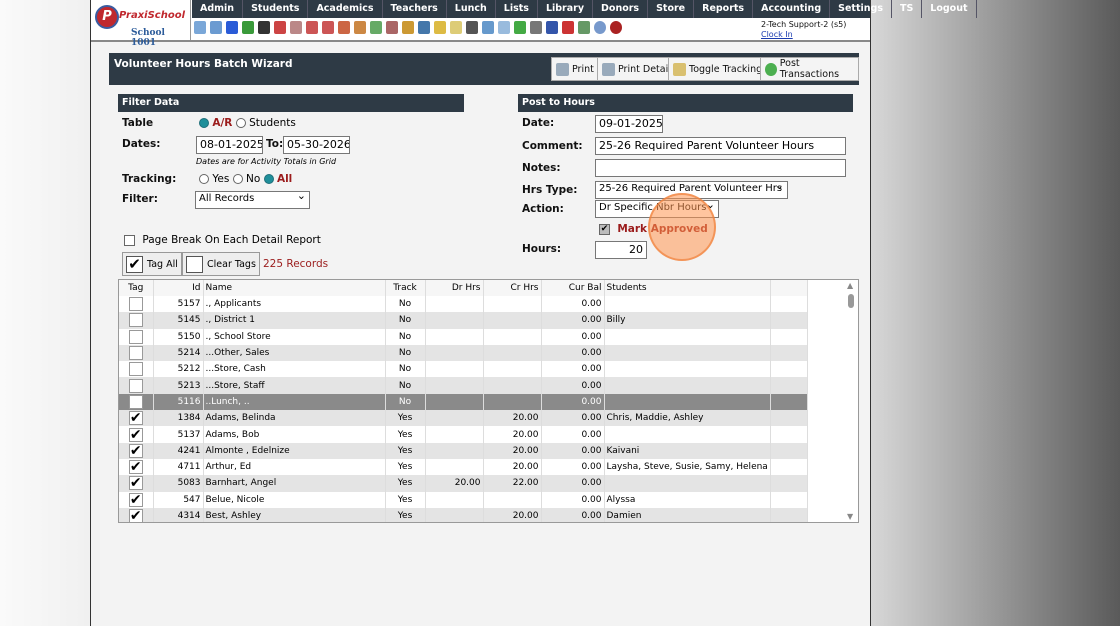  What do you see at coordinates (671, 9) in the screenshot?
I see `menu-store: Store` at bounding box center [671, 9].